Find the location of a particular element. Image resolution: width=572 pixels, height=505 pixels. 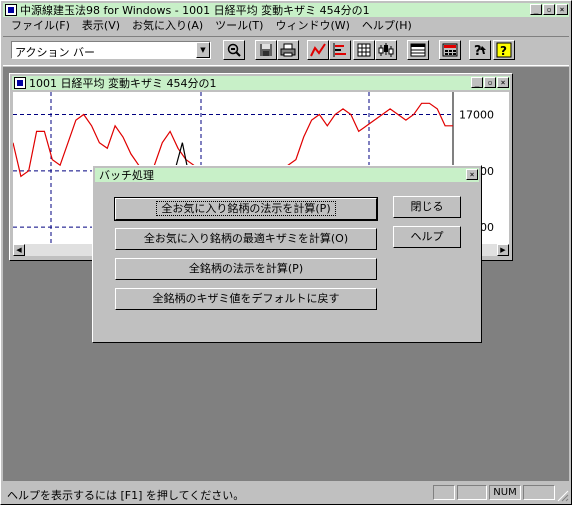

chart-window-title-bar: 1001 日経平均 変動キザミ 454分の1 _ ▫ × is located at coordinates (261, 83).